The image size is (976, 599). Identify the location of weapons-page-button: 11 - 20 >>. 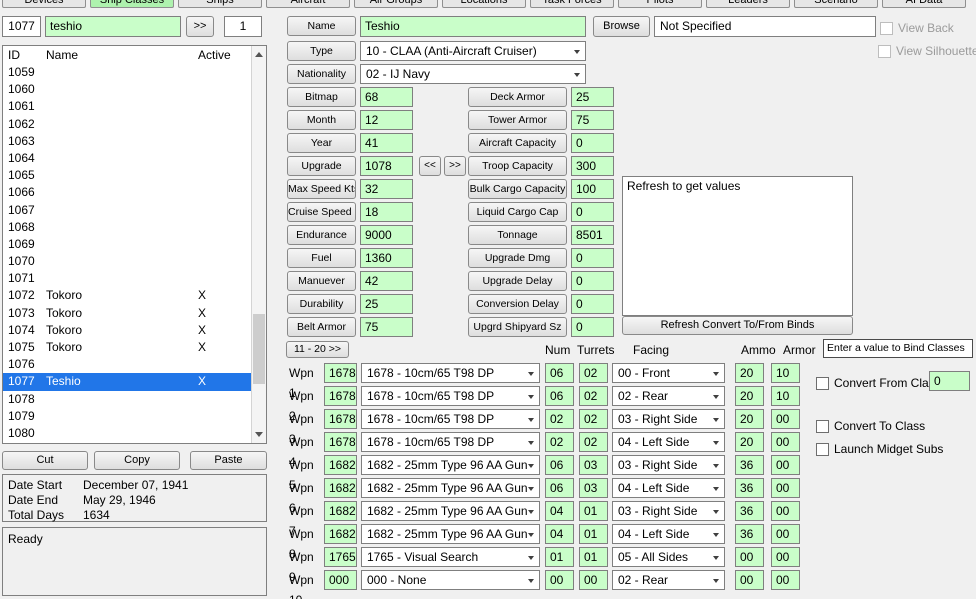
(317, 349).